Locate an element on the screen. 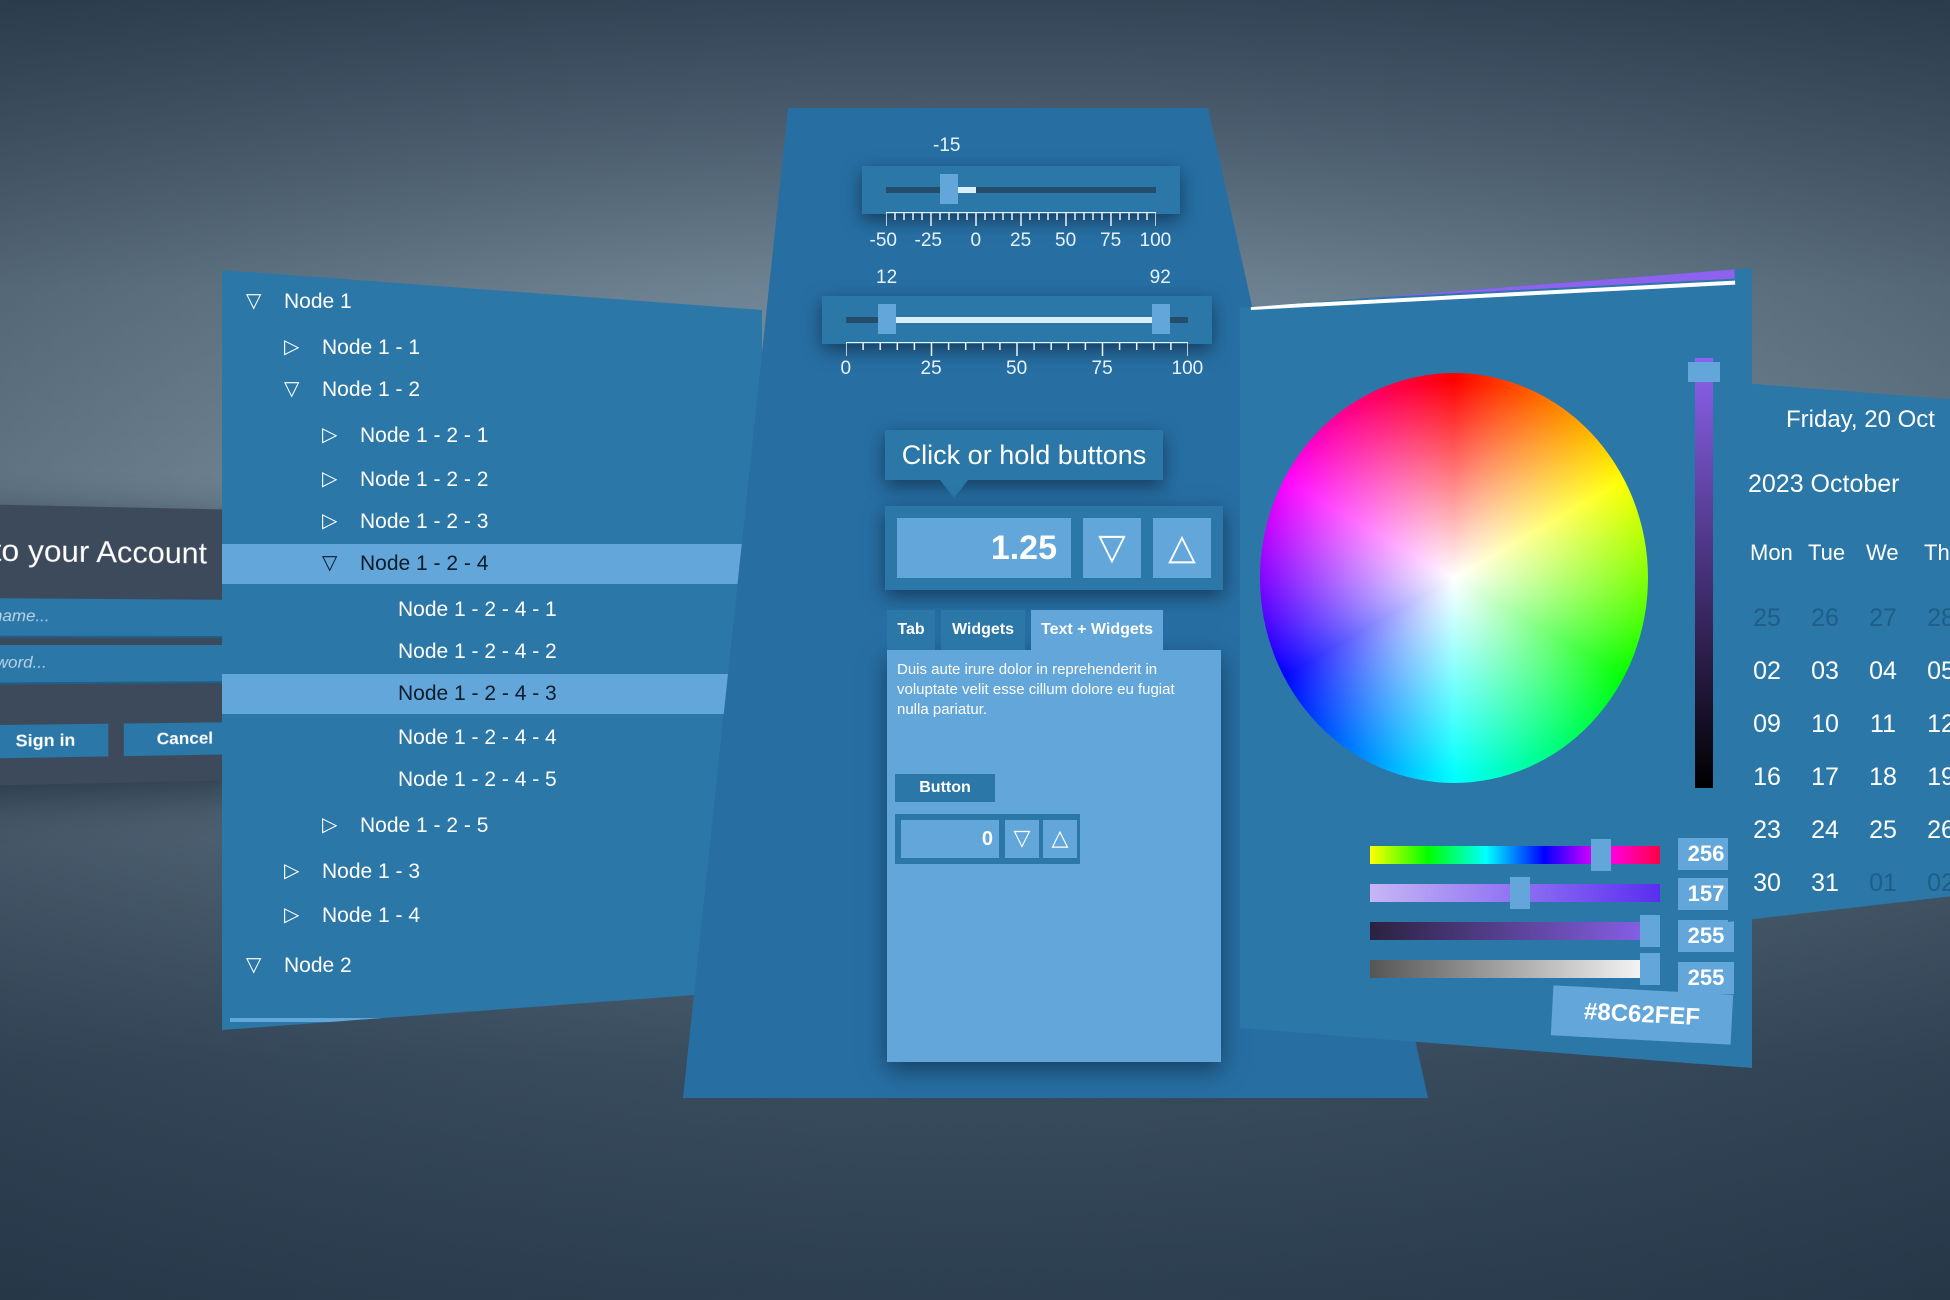 The height and width of the screenshot is (1300, 1950). value-thumb is located at coordinates (1650, 931).